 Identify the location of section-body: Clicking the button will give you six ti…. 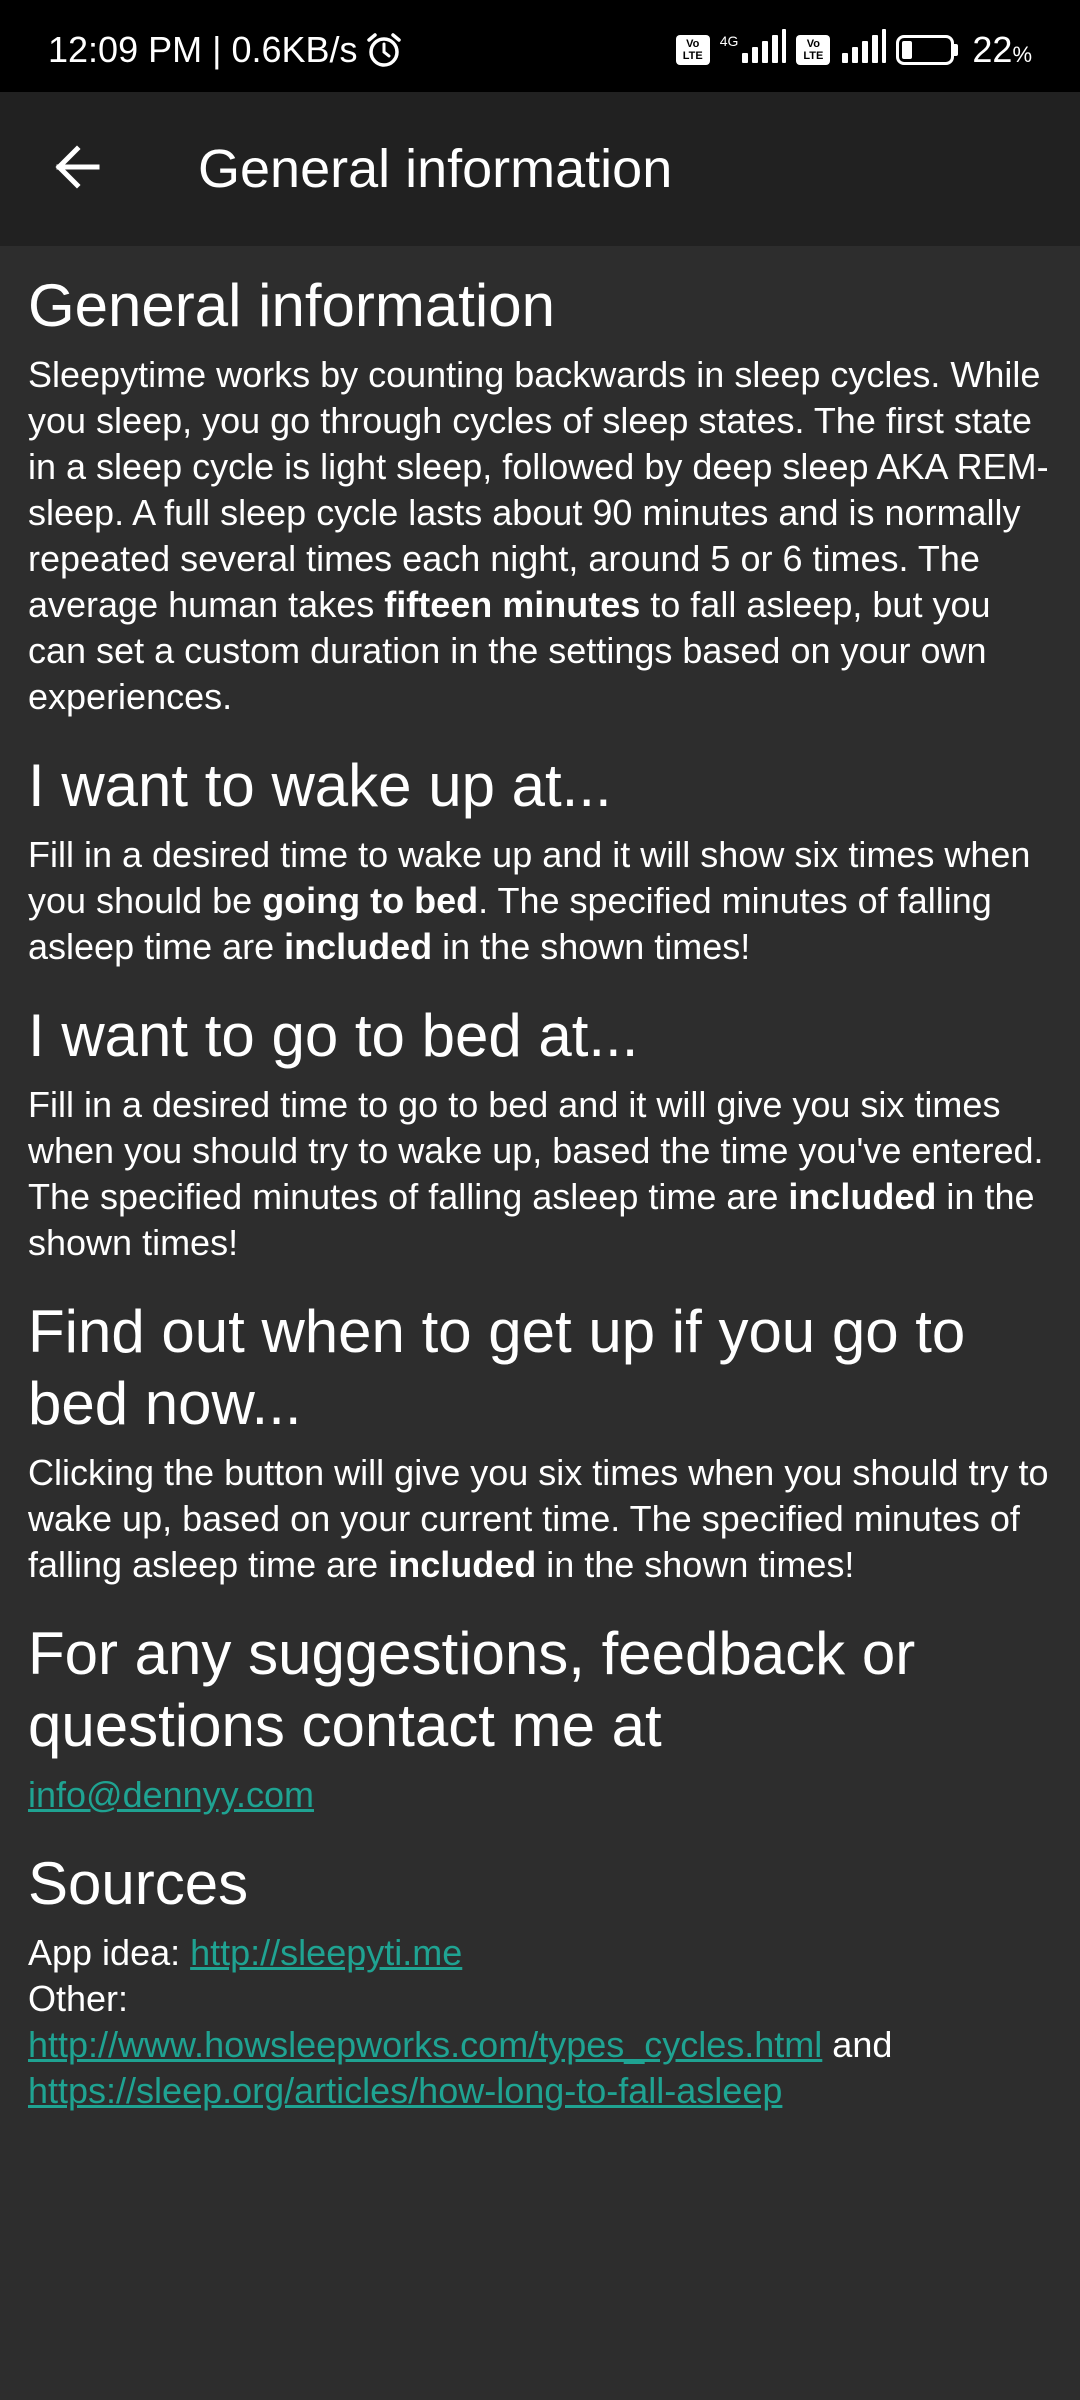
(538, 1518).